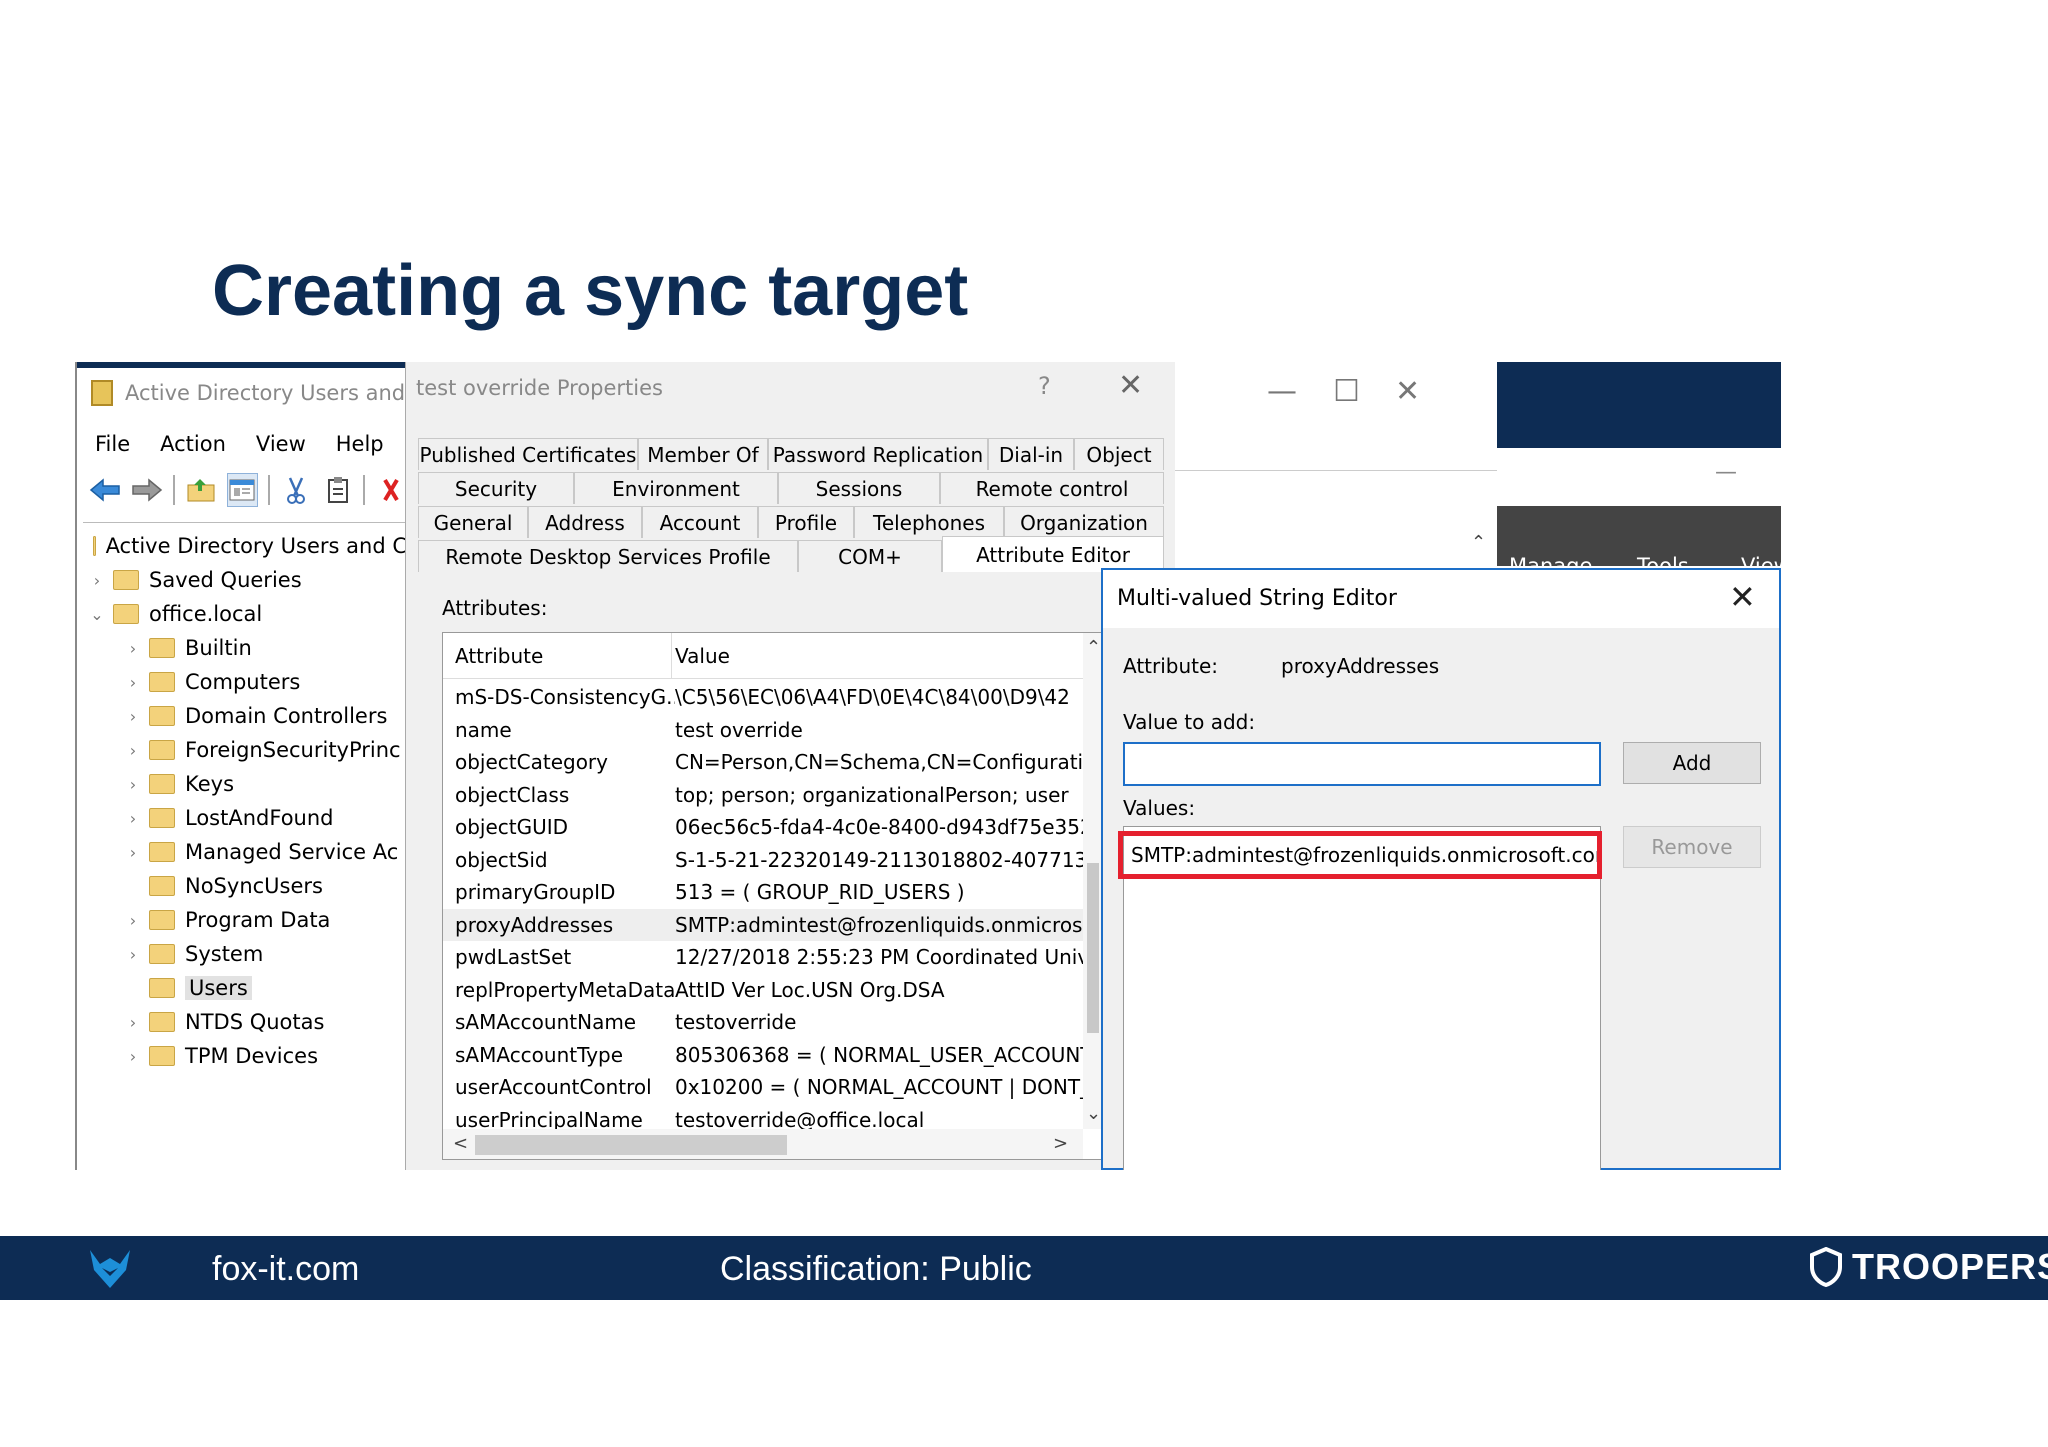 Image resolution: width=2048 pixels, height=1447 pixels. What do you see at coordinates (608, 556) in the screenshot?
I see `tab-remote-desktop-services-profile: Remote Desktop Services Profile` at bounding box center [608, 556].